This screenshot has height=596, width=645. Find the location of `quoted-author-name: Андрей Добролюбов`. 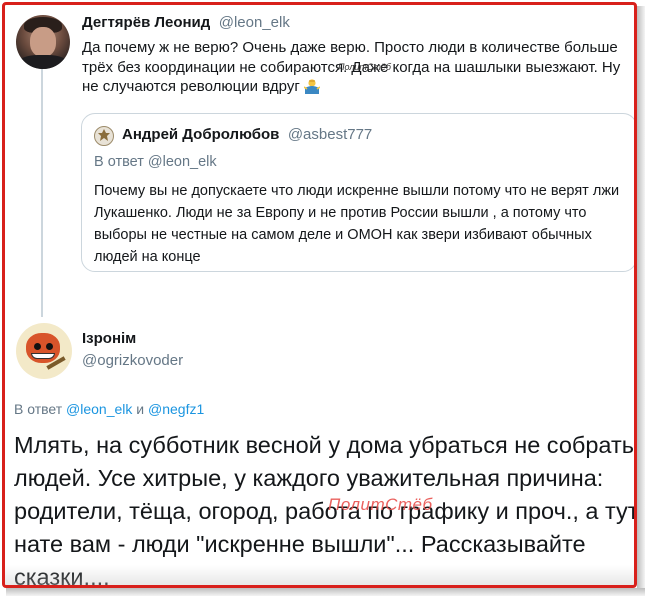

quoted-author-name: Андрей Добролюбов is located at coordinates (200, 134).